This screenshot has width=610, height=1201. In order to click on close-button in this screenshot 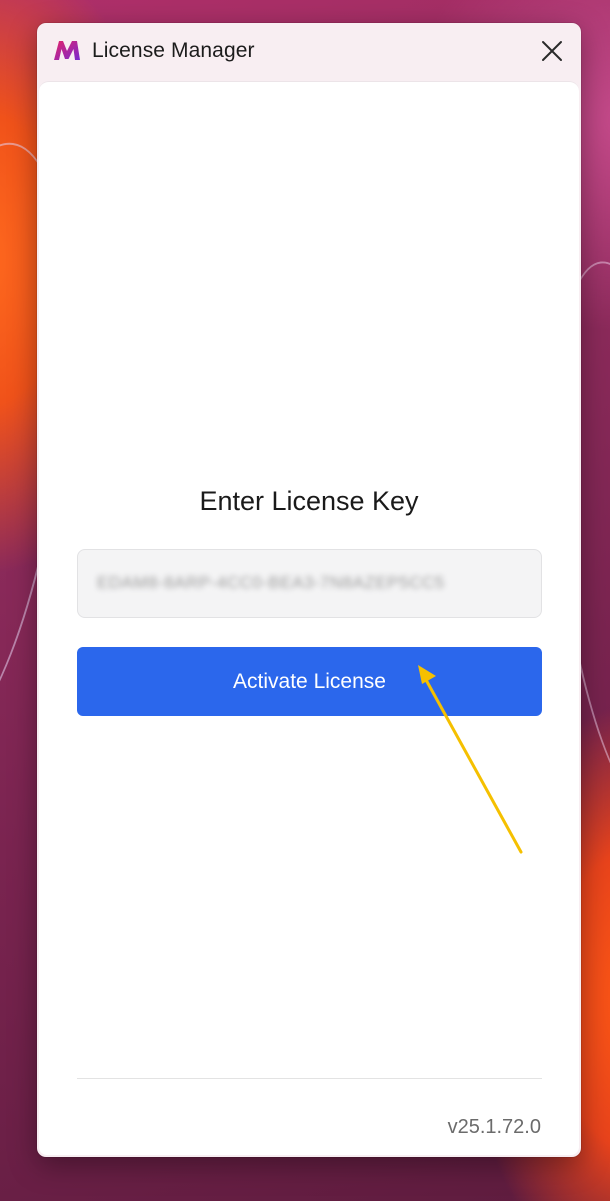, I will do `click(552, 51)`.